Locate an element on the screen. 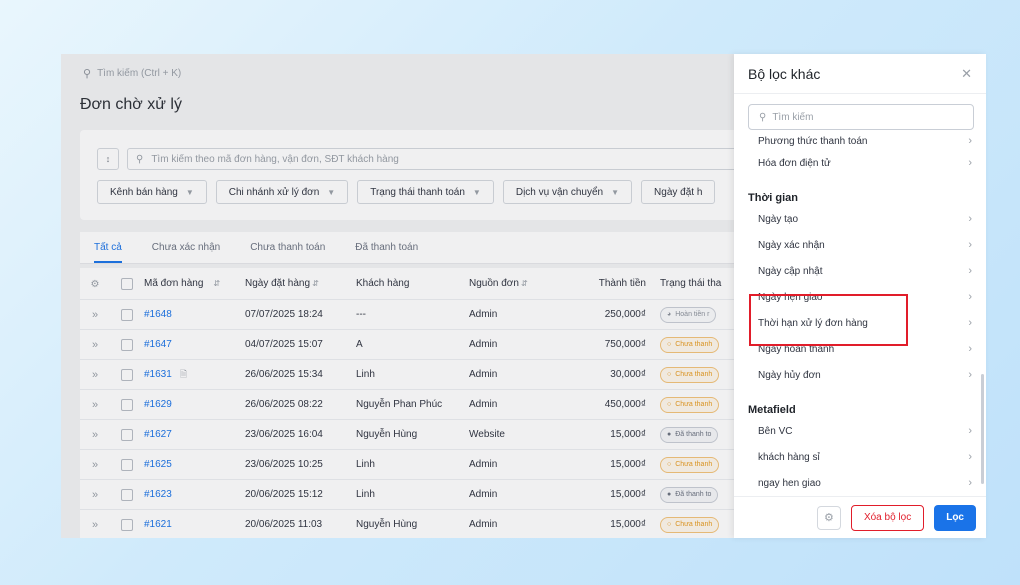 The height and width of the screenshot is (585, 1020). filter-item-wholesale-customer: khách hàng sỉ › is located at coordinates (860, 457).